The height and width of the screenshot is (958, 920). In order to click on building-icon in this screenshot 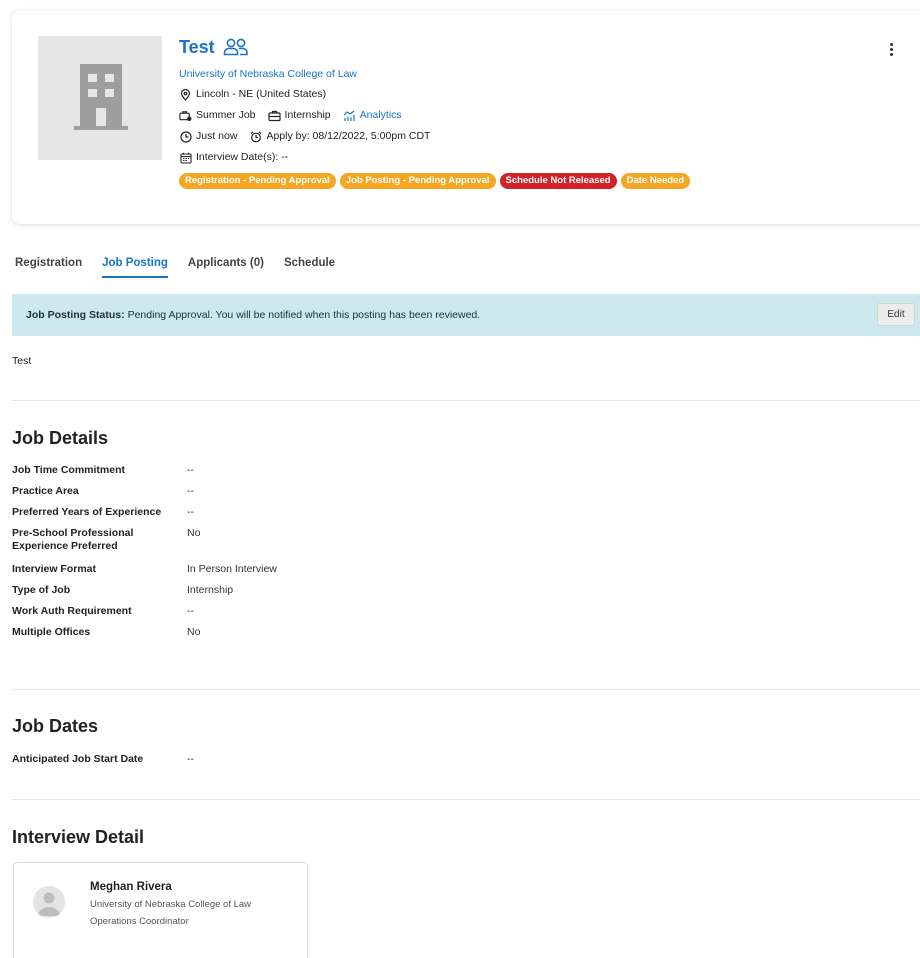, I will do `click(101, 97)`.